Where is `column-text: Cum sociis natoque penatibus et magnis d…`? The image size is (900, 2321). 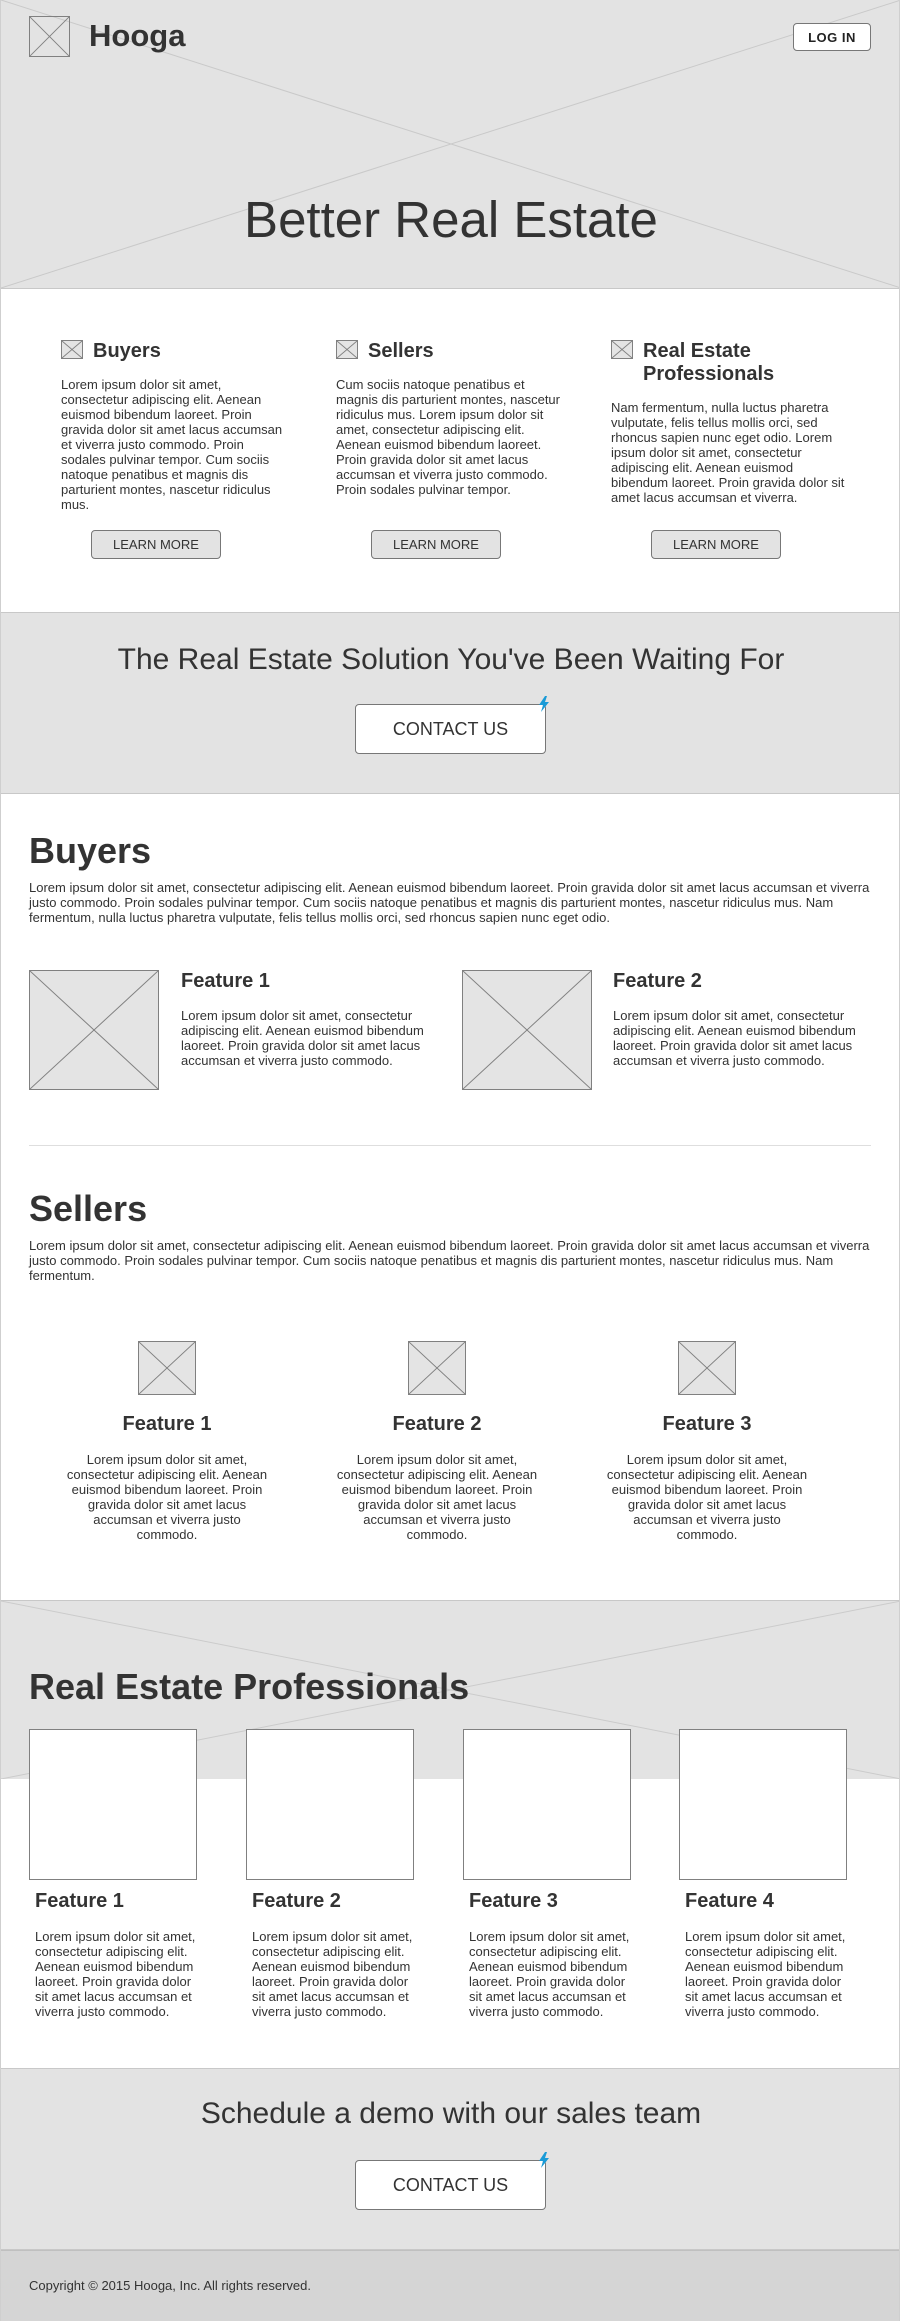
column-text: Cum sociis natoque penatibus et magnis d… is located at coordinates (448, 437).